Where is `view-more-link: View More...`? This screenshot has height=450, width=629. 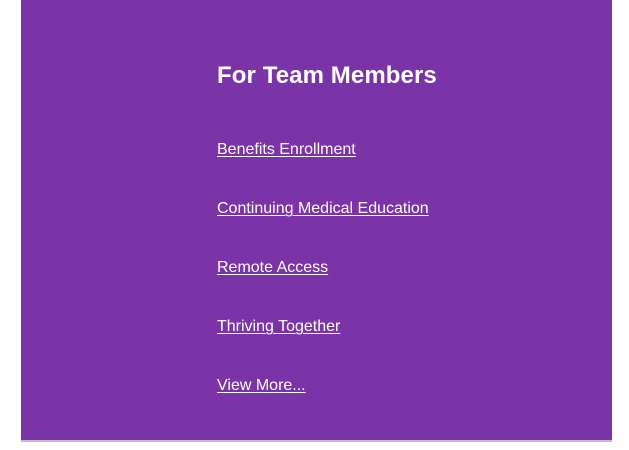 view-more-link: View More... is located at coordinates (261, 386).